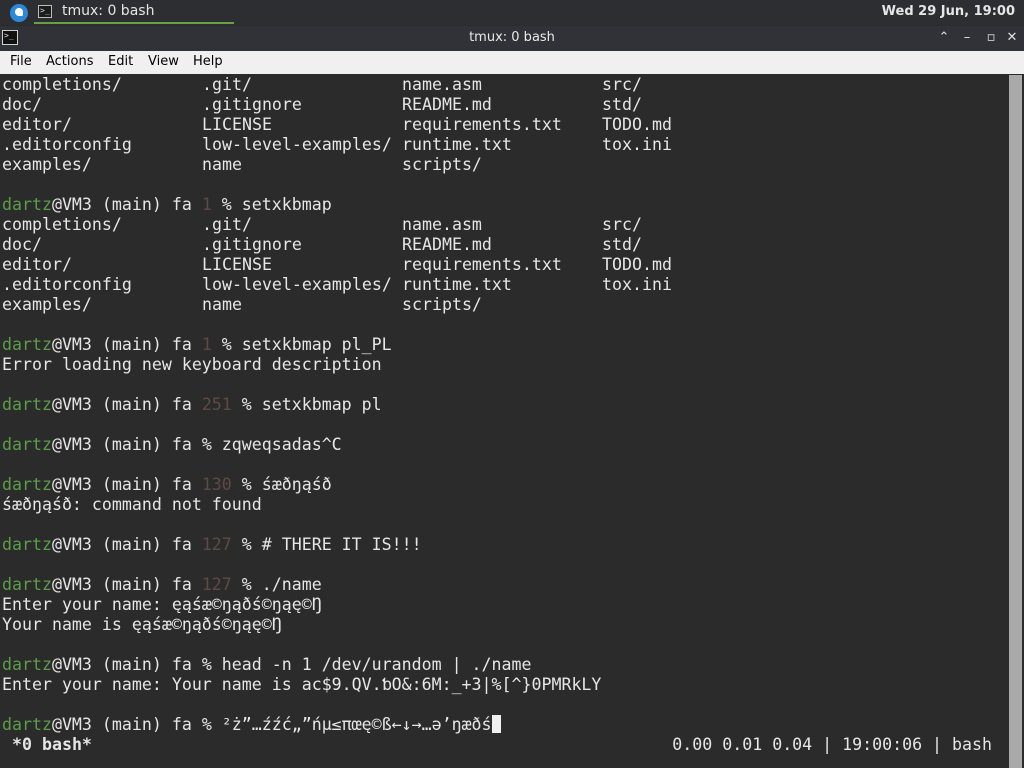 The image size is (1024, 768). Describe the element at coordinates (967, 38) in the screenshot. I see `minimize-window-icon: –` at that location.